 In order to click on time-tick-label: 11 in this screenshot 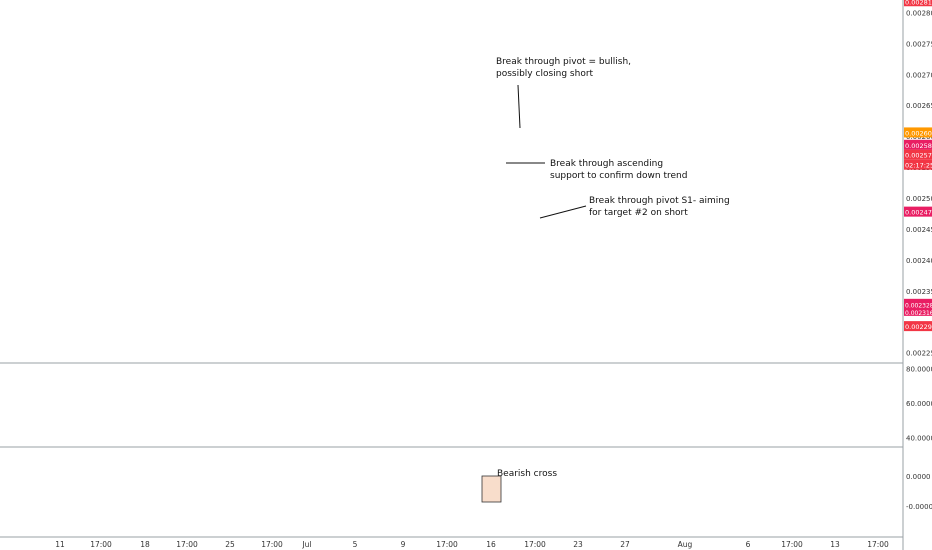, I will do `click(60, 544)`.